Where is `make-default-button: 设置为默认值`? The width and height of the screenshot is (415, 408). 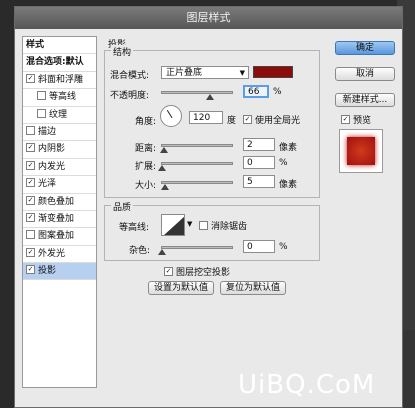 make-default-button: 设置为默认值 is located at coordinates (181, 288).